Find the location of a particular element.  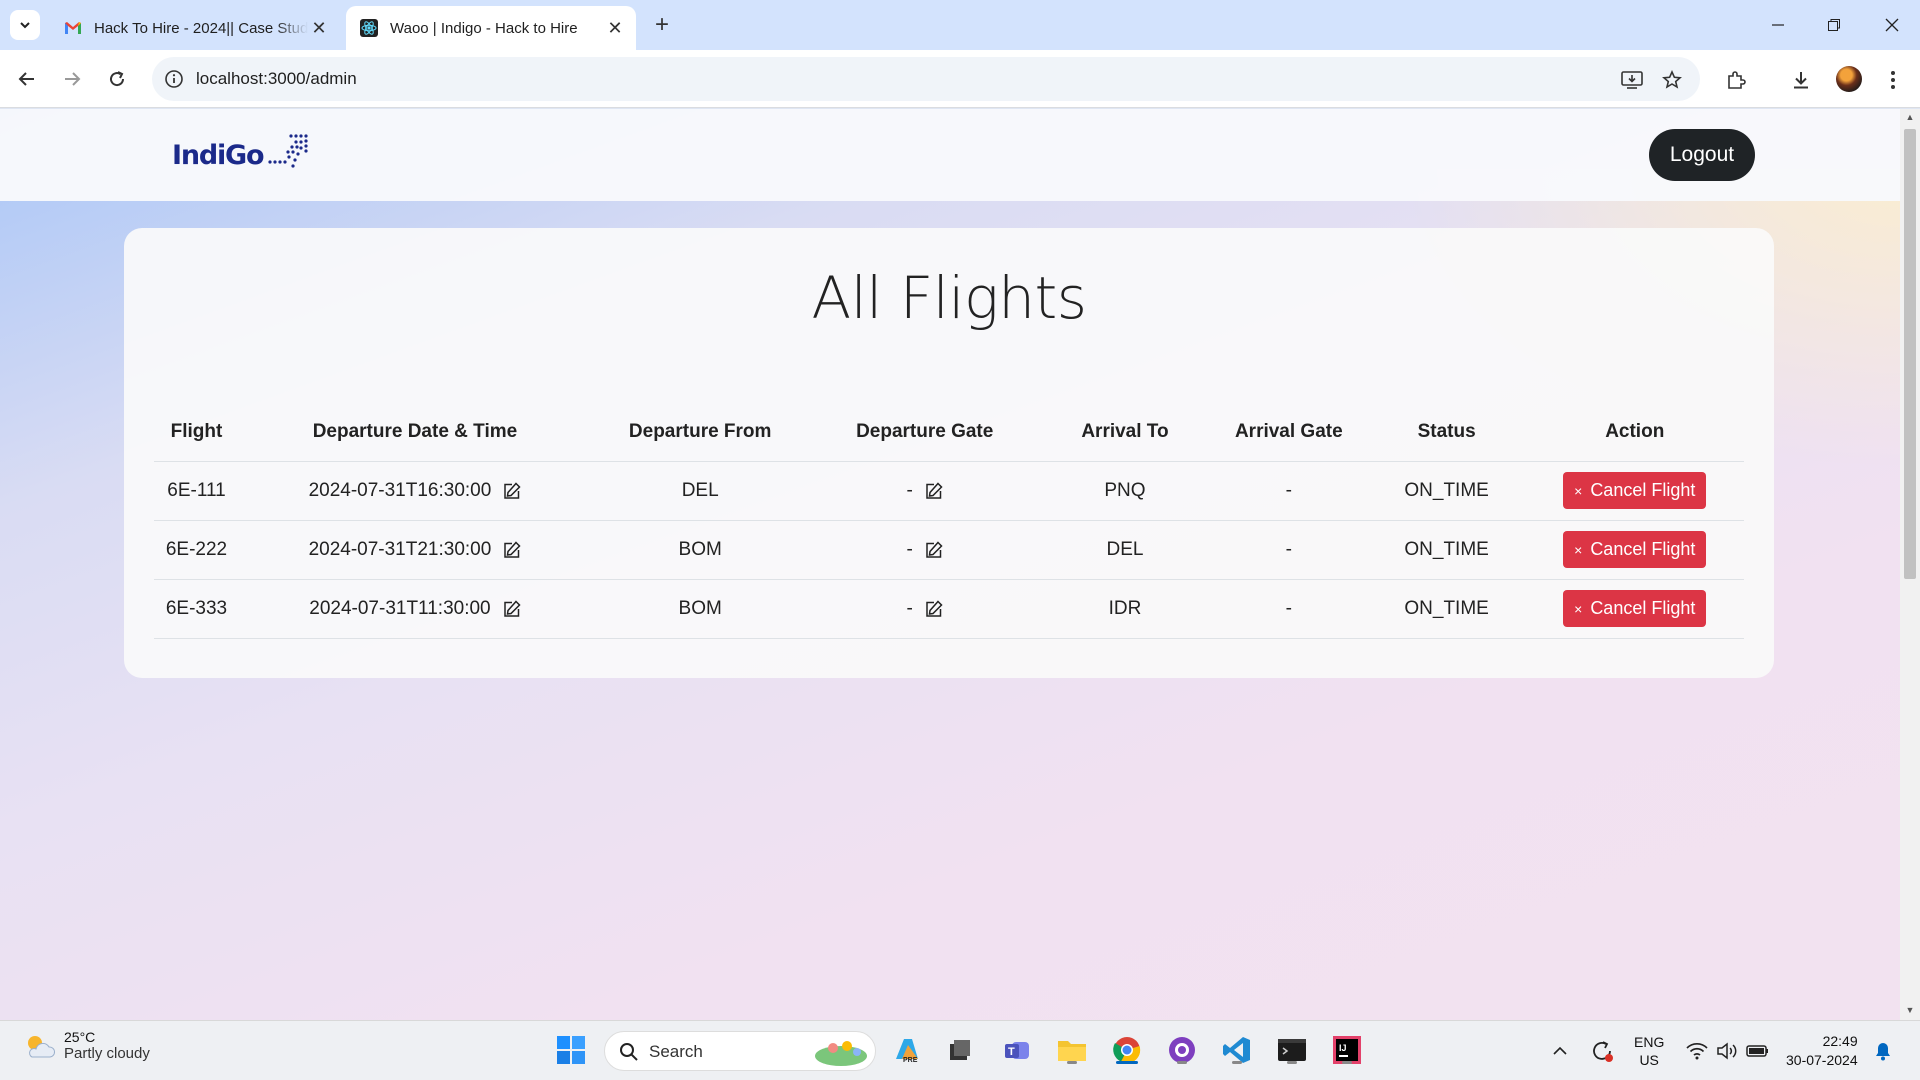

reload-button is located at coordinates (117, 79).